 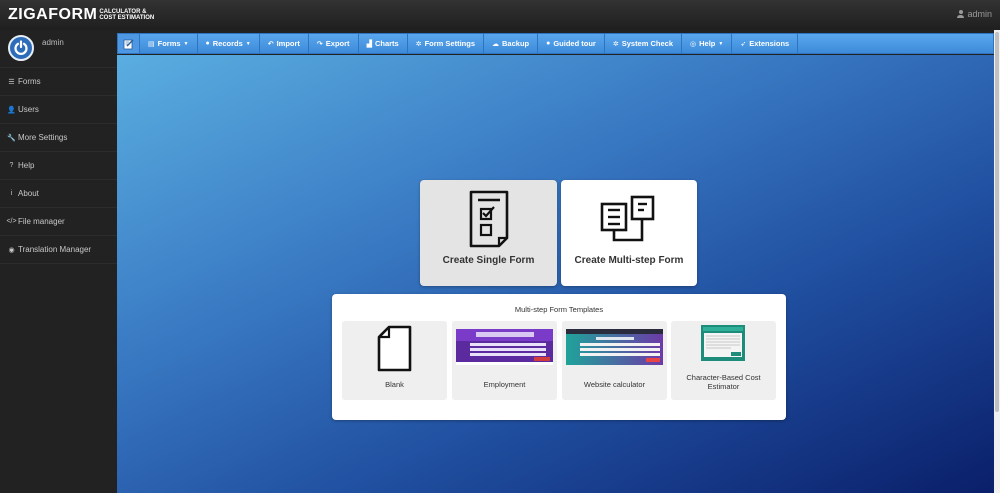 I want to click on avatar, so click(x=21, y=48).